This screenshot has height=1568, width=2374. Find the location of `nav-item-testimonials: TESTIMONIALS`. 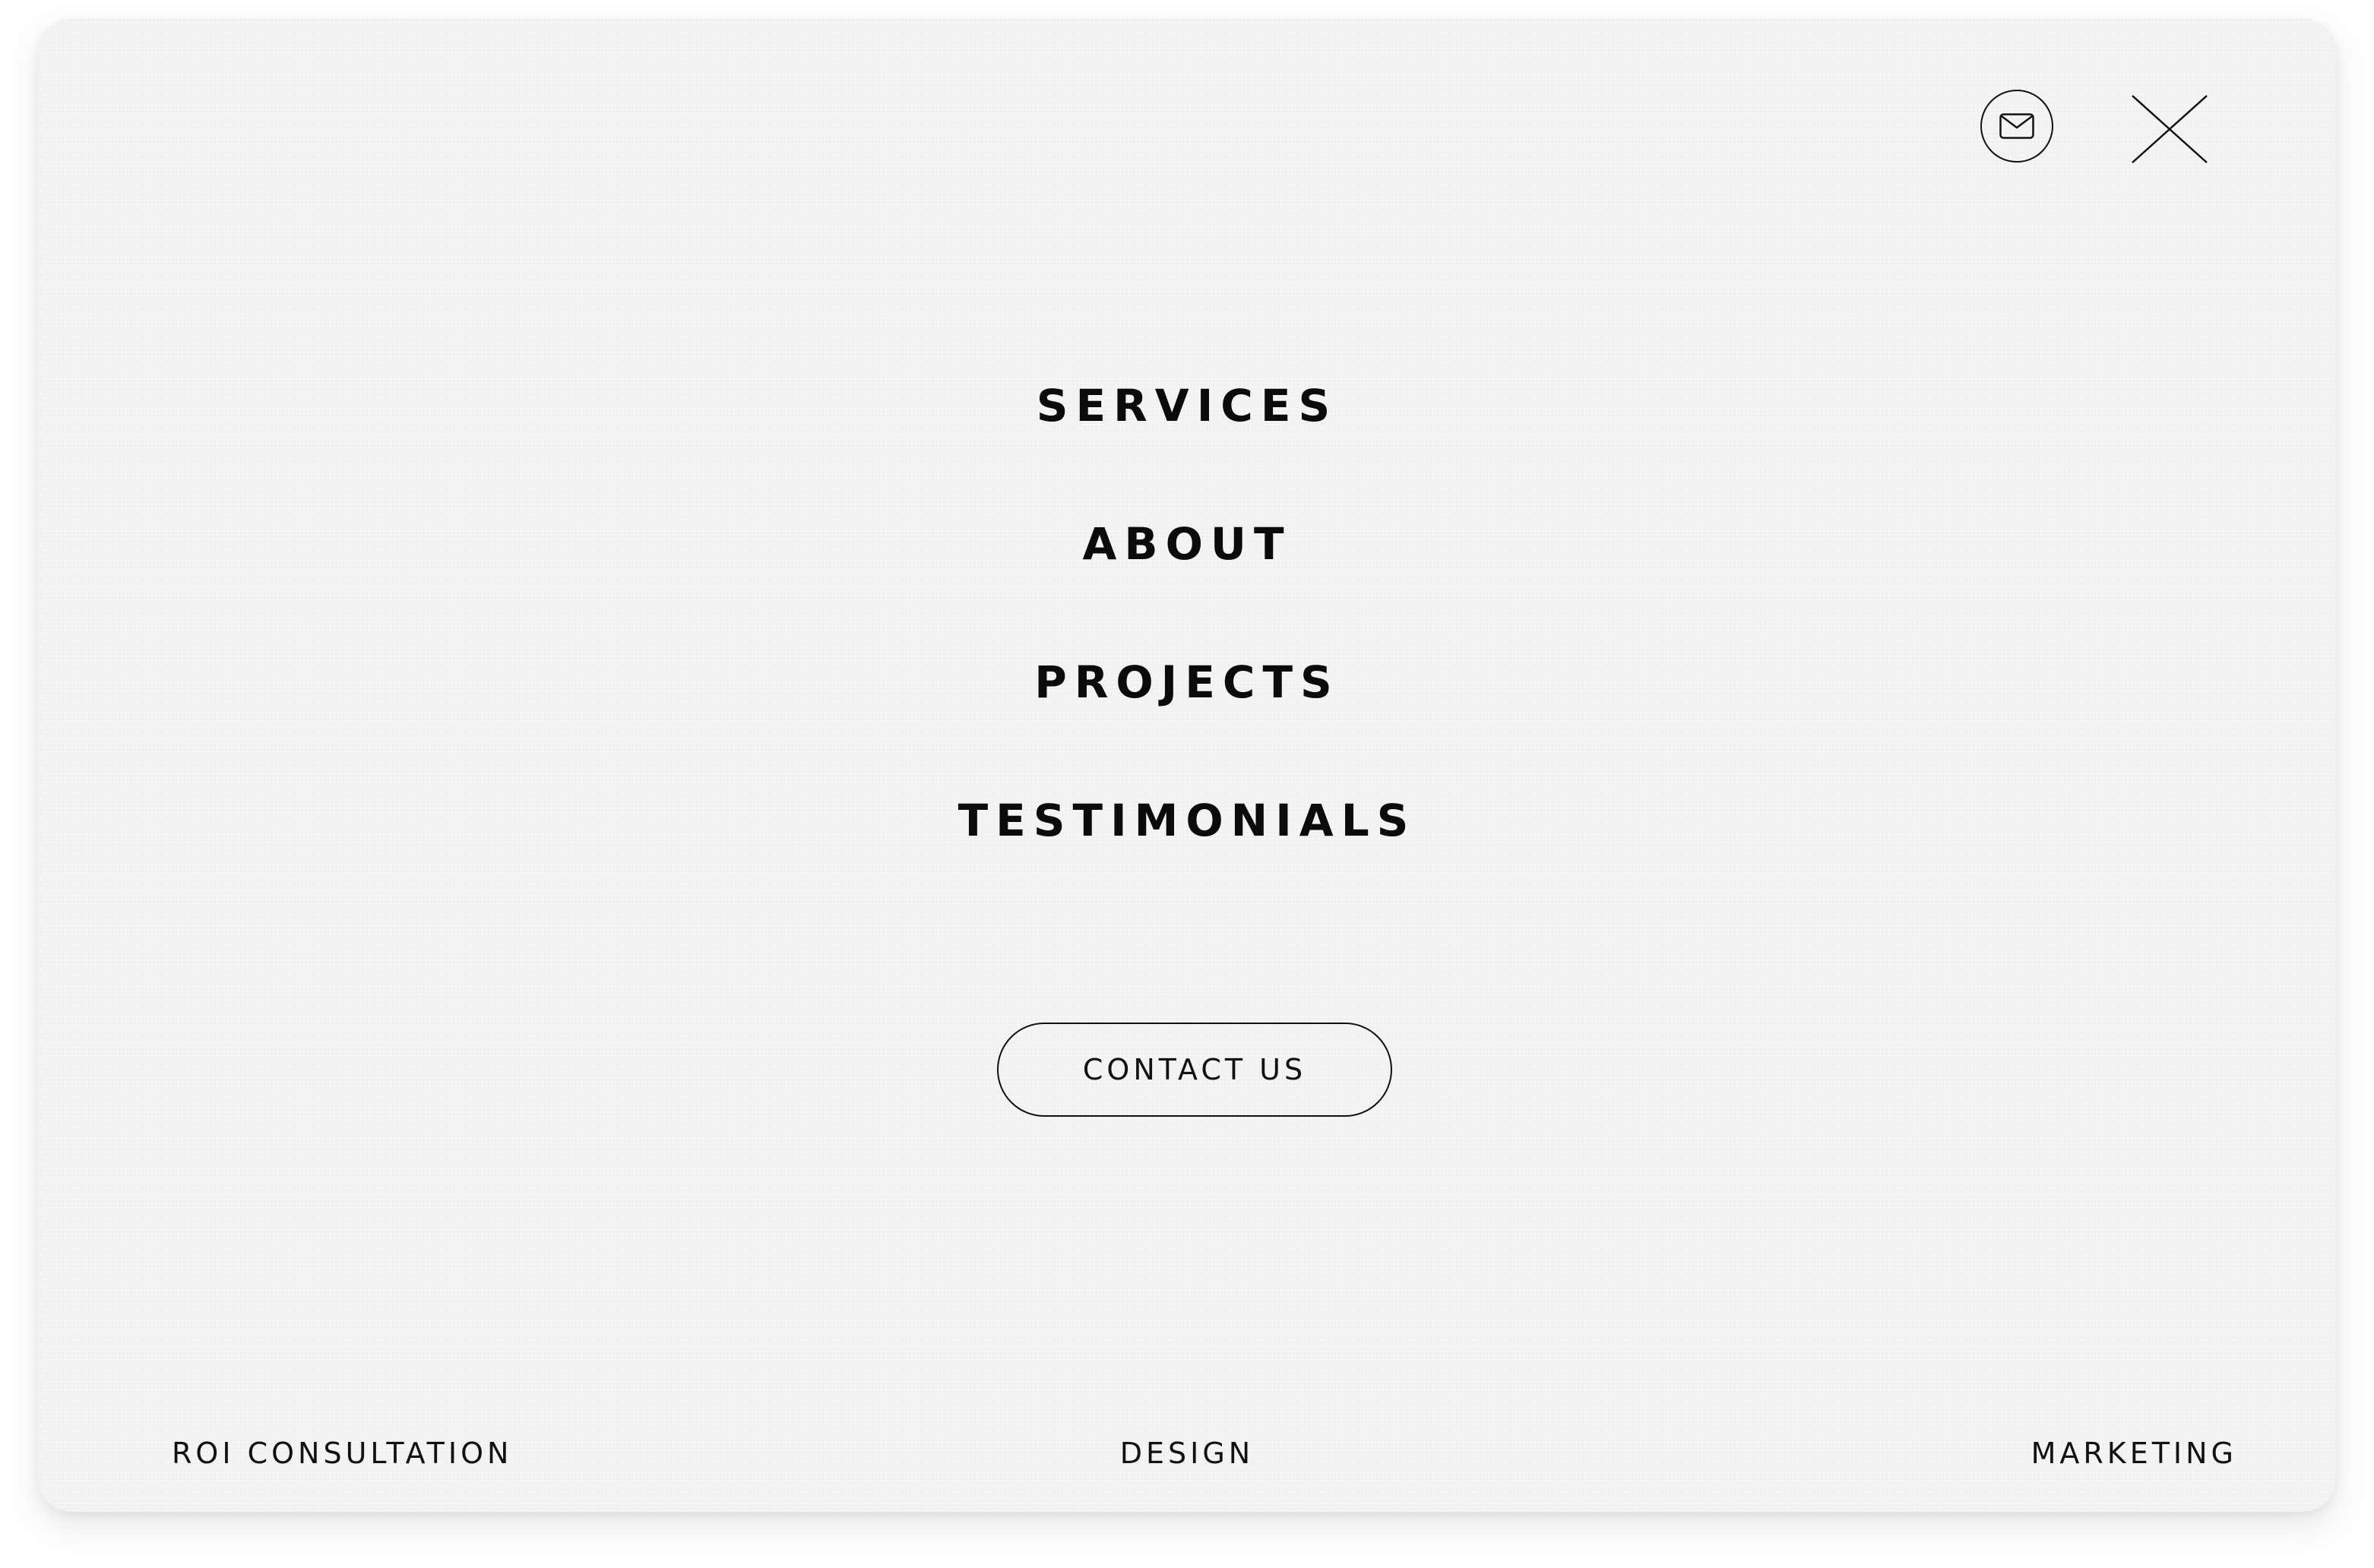

nav-item-testimonials: TESTIMONIALS is located at coordinates (1187, 844).